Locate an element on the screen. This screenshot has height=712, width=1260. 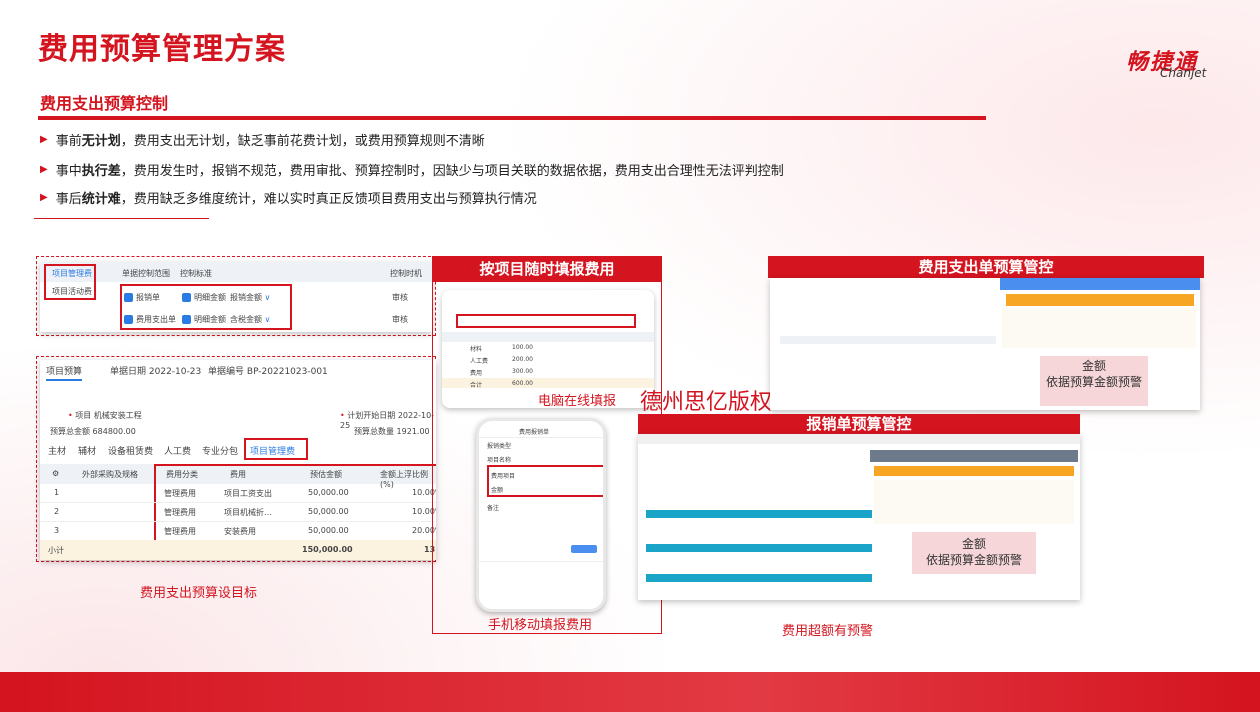
caption-overspend: 费用超额有预警 is located at coordinates (828, 631).